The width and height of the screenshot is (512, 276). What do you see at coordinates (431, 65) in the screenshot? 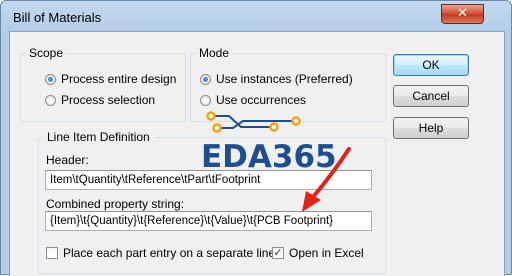
I see `ok-button: OK` at bounding box center [431, 65].